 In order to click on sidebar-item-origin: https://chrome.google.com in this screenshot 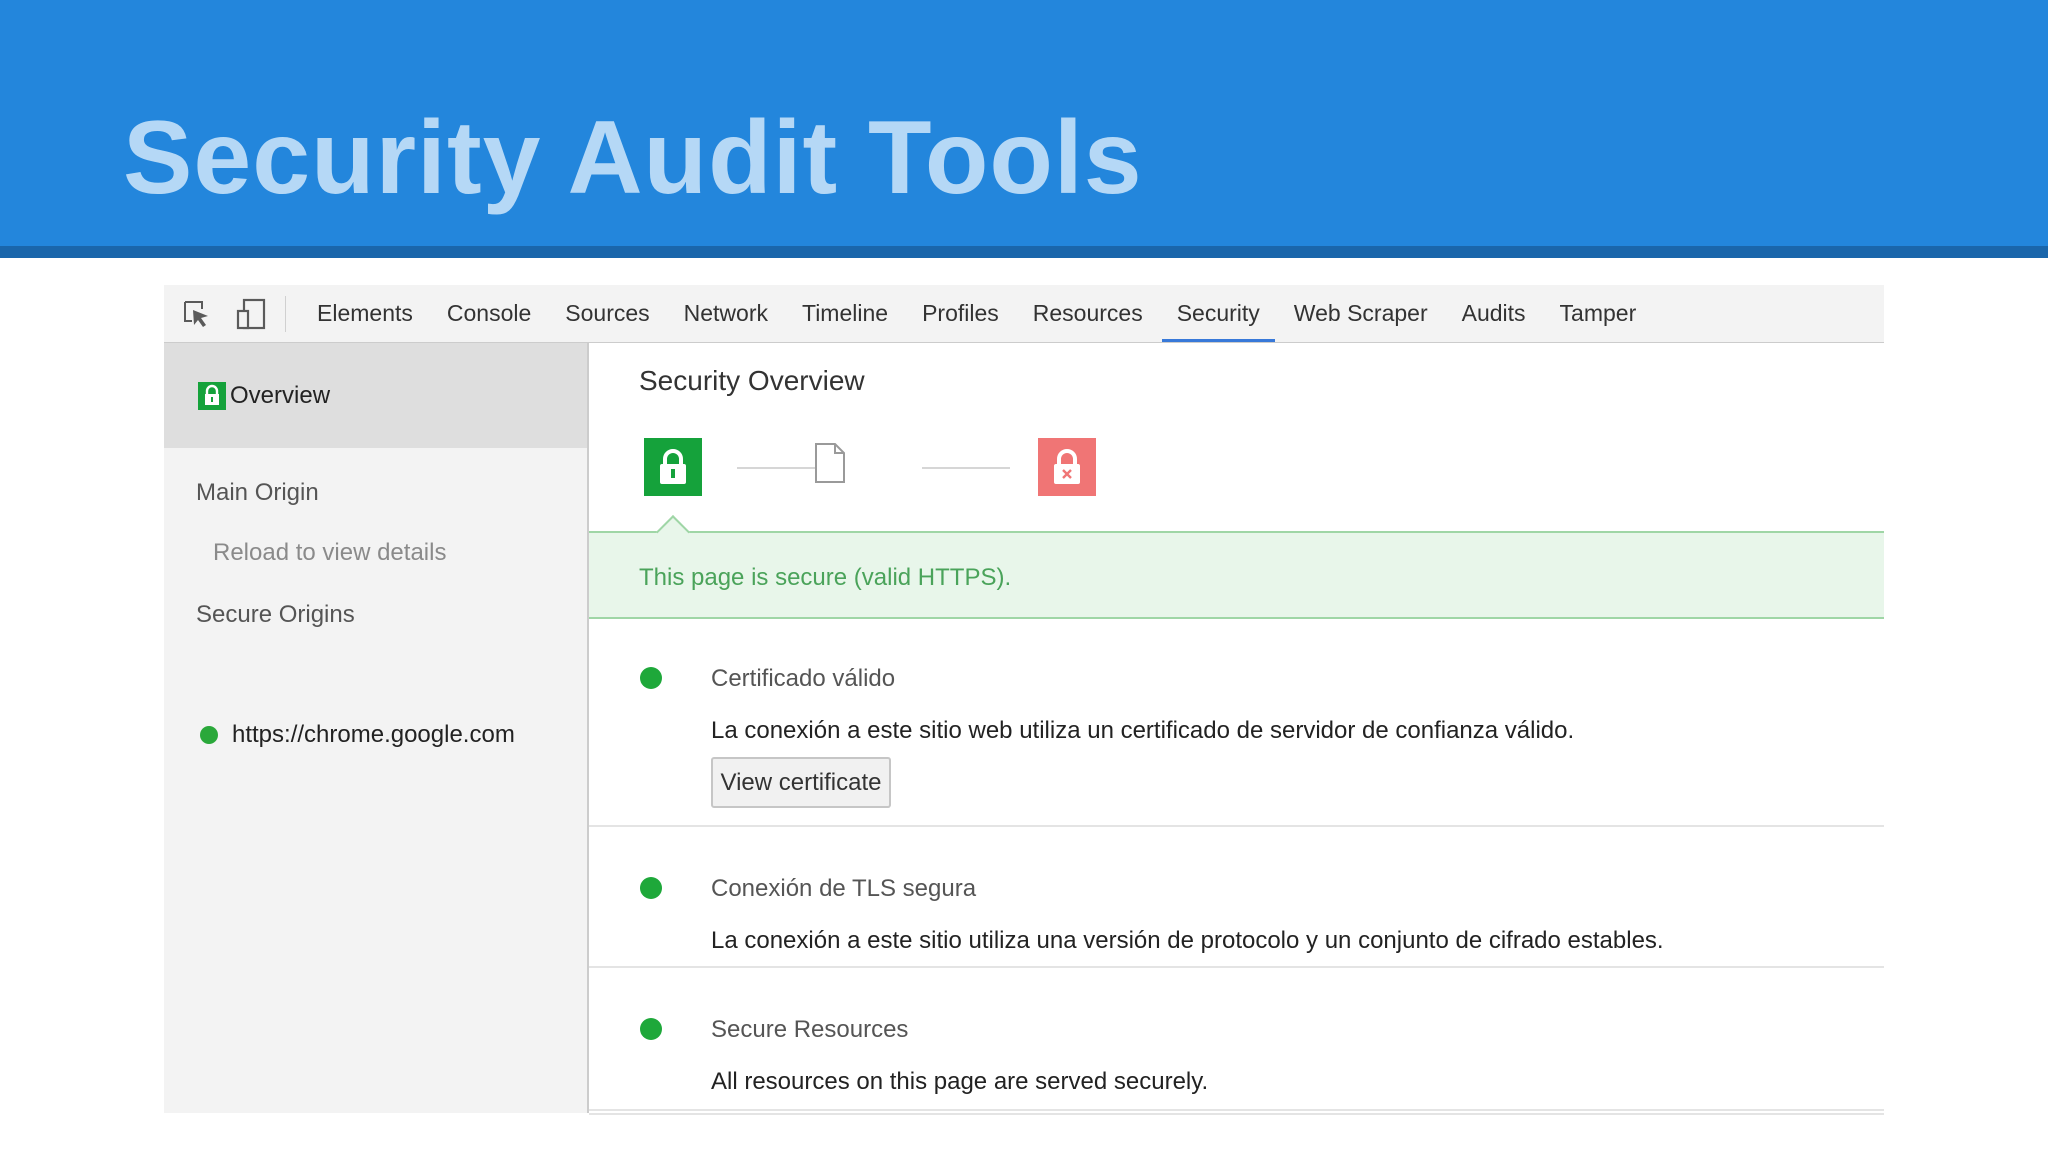, I will do `click(357, 735)`.